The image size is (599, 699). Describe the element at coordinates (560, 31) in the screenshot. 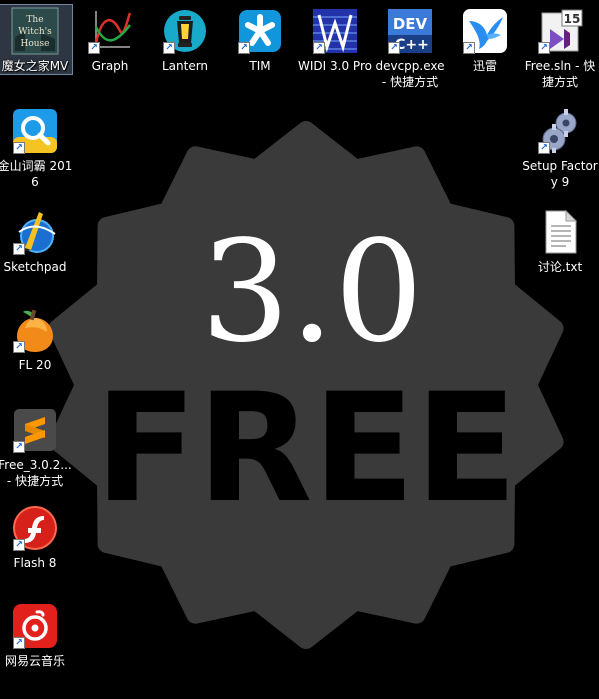

I see `visual-studio-solution-icon: 15 ↗` at that location.